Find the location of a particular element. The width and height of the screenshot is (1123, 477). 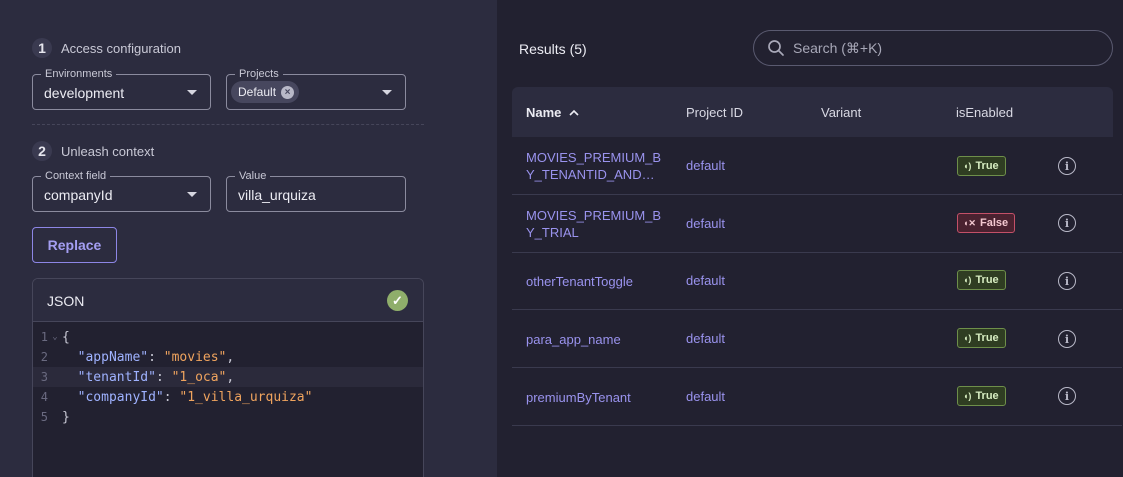

context-field-select: Context field companyId is located at coordinates (121, 191).